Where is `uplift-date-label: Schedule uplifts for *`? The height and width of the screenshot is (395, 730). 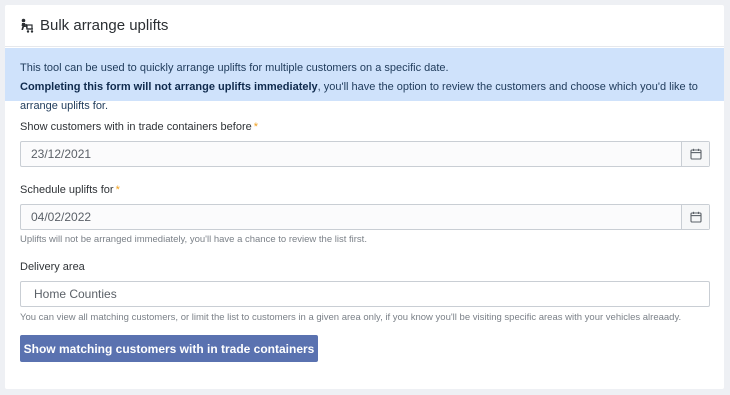
uplift-date-label: Schedule uplifts for * is located at coordinates (70, 190).